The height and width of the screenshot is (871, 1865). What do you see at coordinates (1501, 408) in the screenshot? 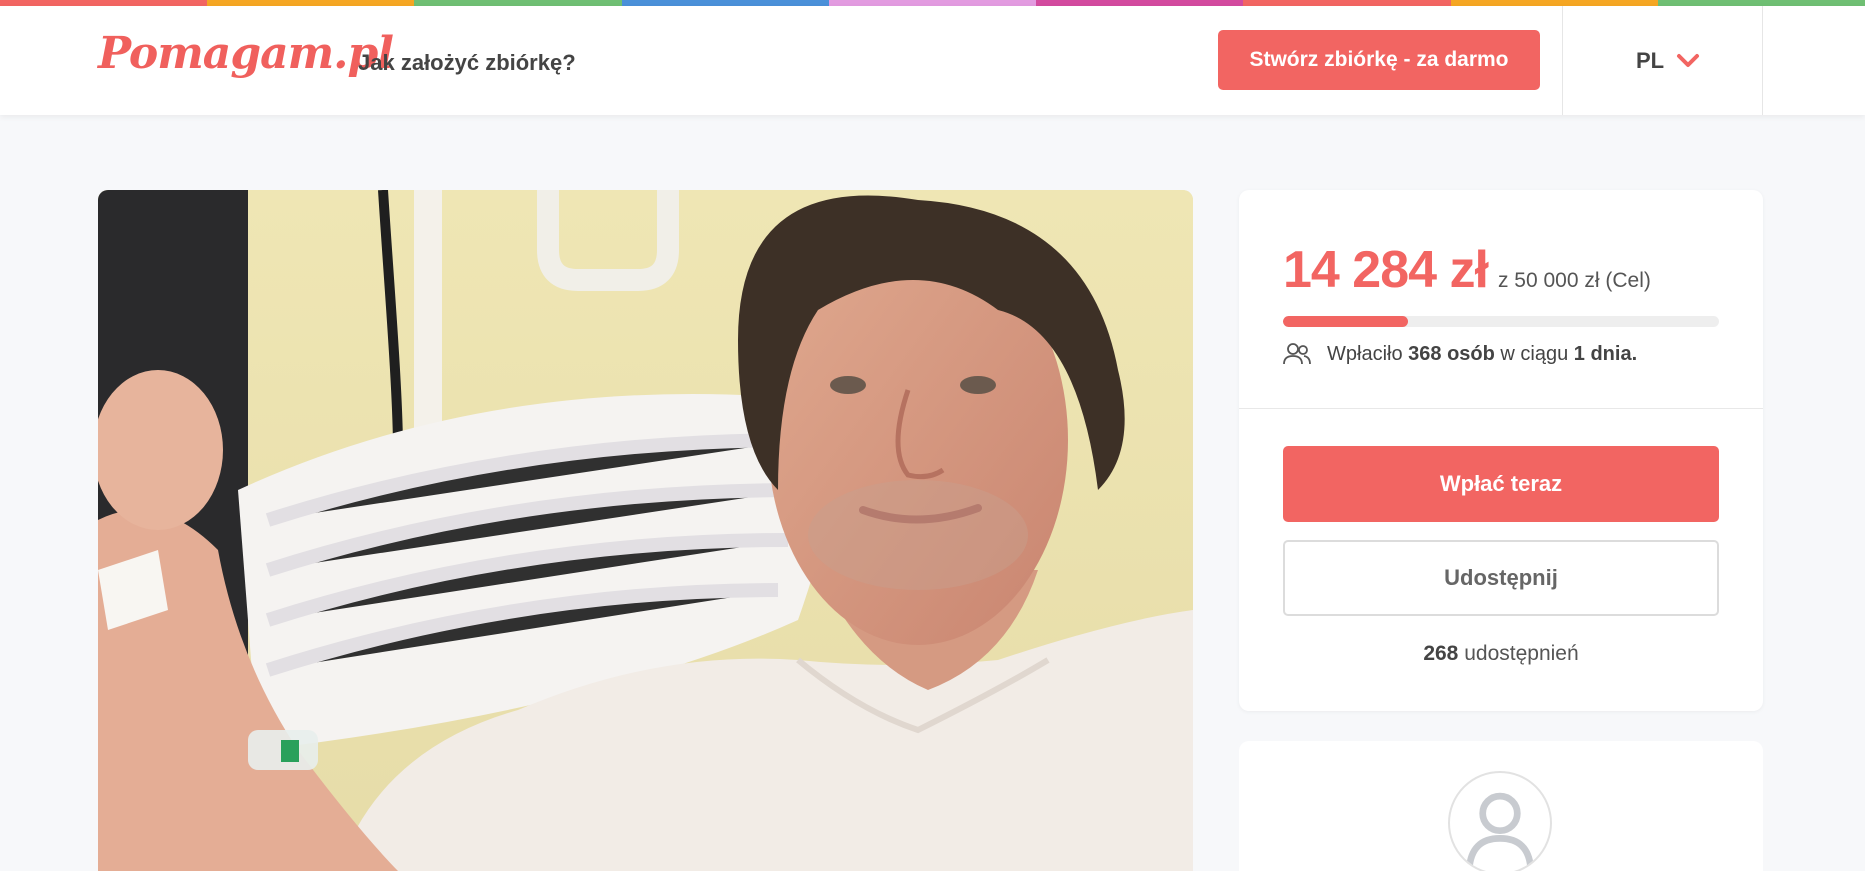
I see `card-divider` at bounding box center [1501, 408].